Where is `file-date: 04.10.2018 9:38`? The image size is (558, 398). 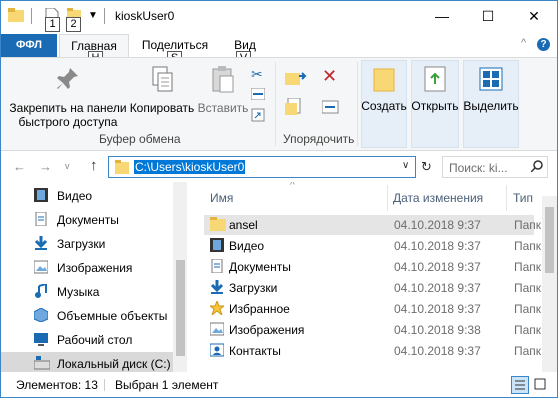 file-date: 04.10.2018 9:38 is located at coordinates (437, 330).